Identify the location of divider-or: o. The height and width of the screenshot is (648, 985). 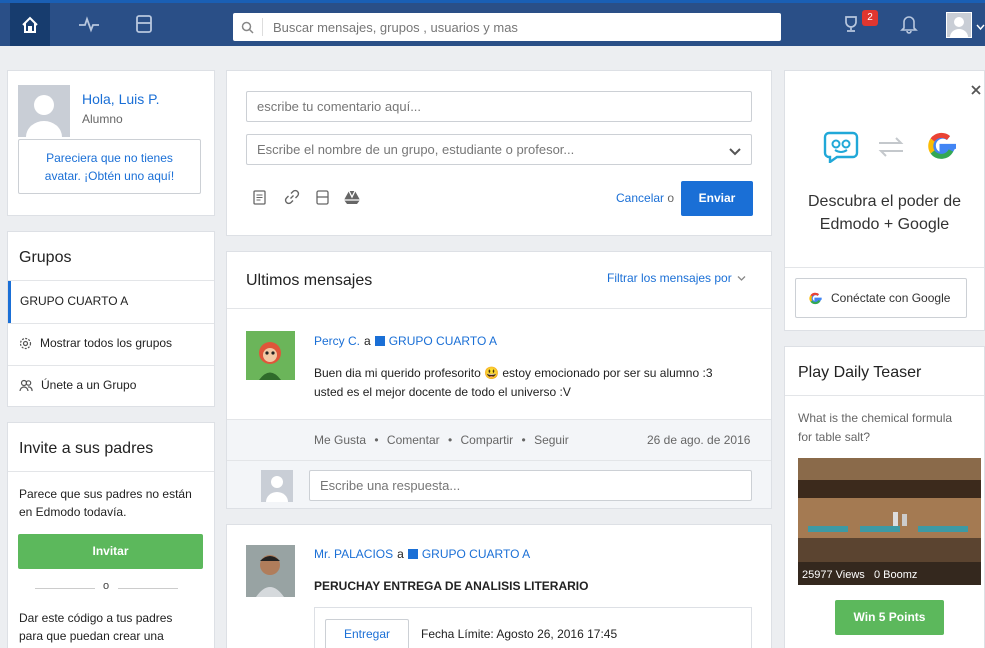
(106, 586).